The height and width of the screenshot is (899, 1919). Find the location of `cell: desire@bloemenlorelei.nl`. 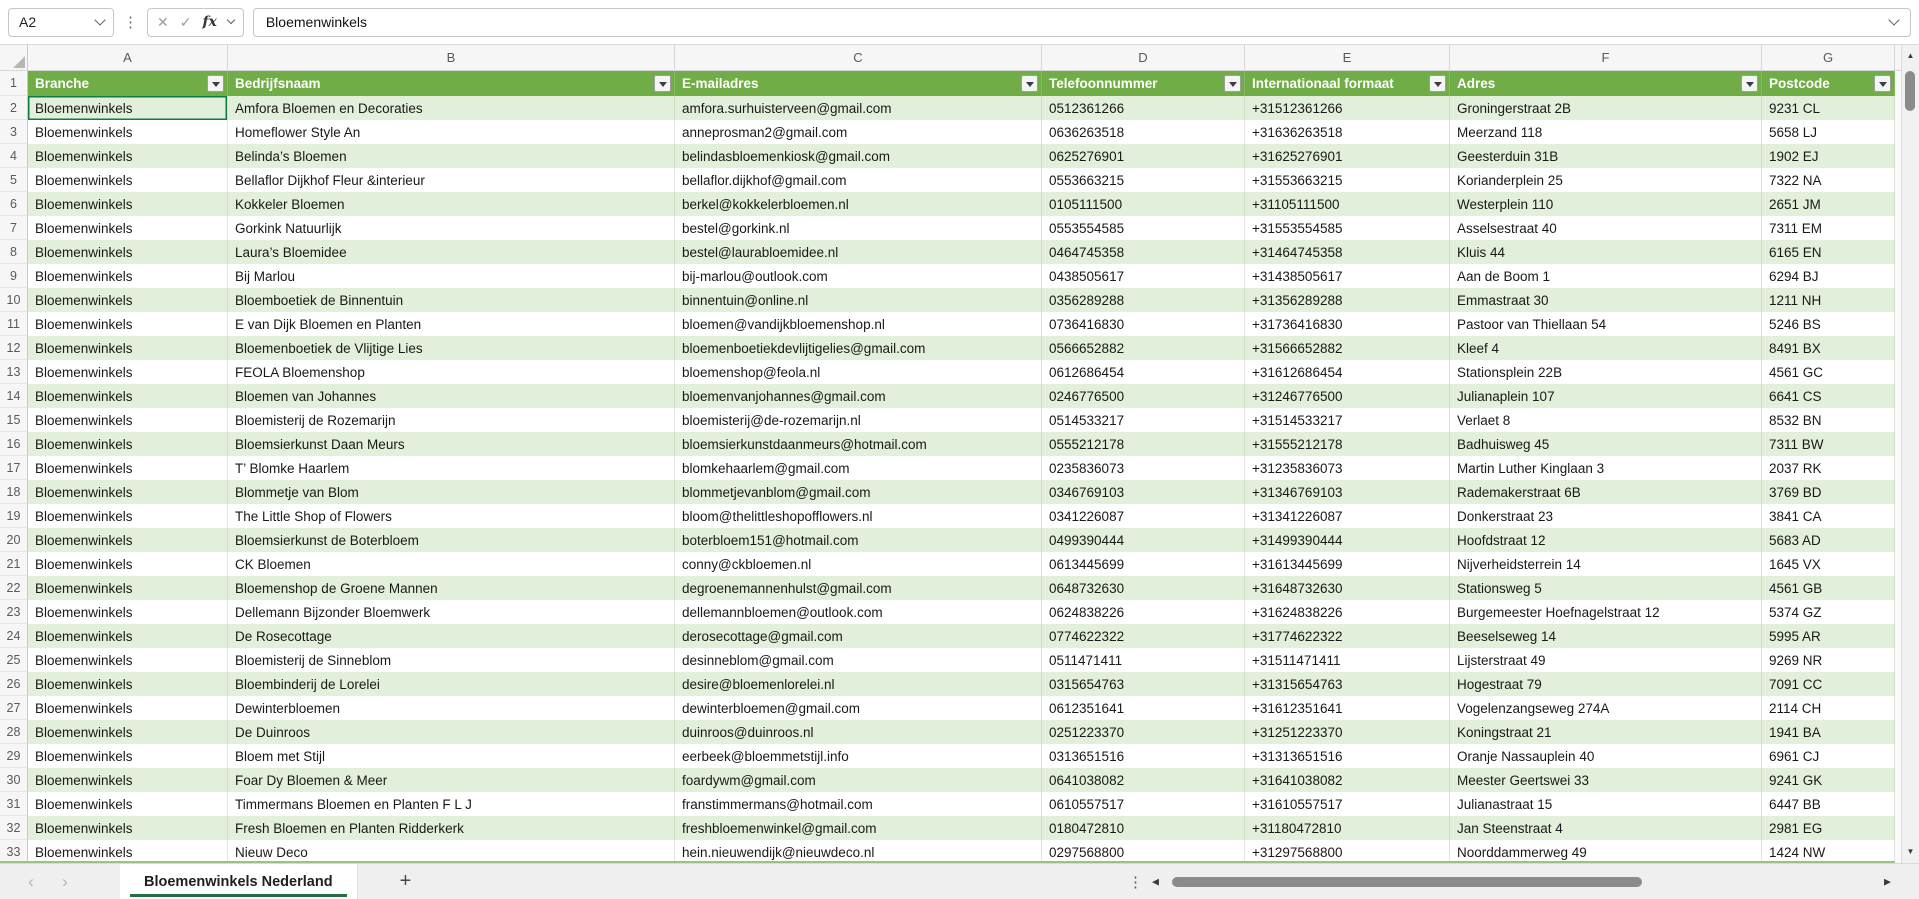

cell: desire@bloemenlorelei.nl is located at coordinates (858, 684).